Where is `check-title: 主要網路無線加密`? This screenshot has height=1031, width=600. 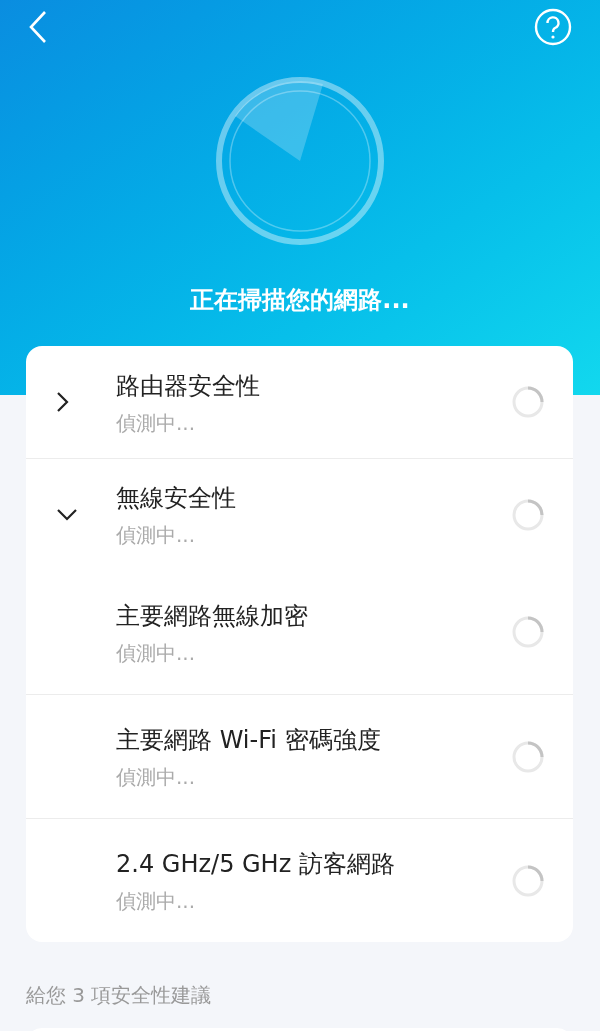 check-title: 主要網路無線加密 is located at coordinates (212, 615).